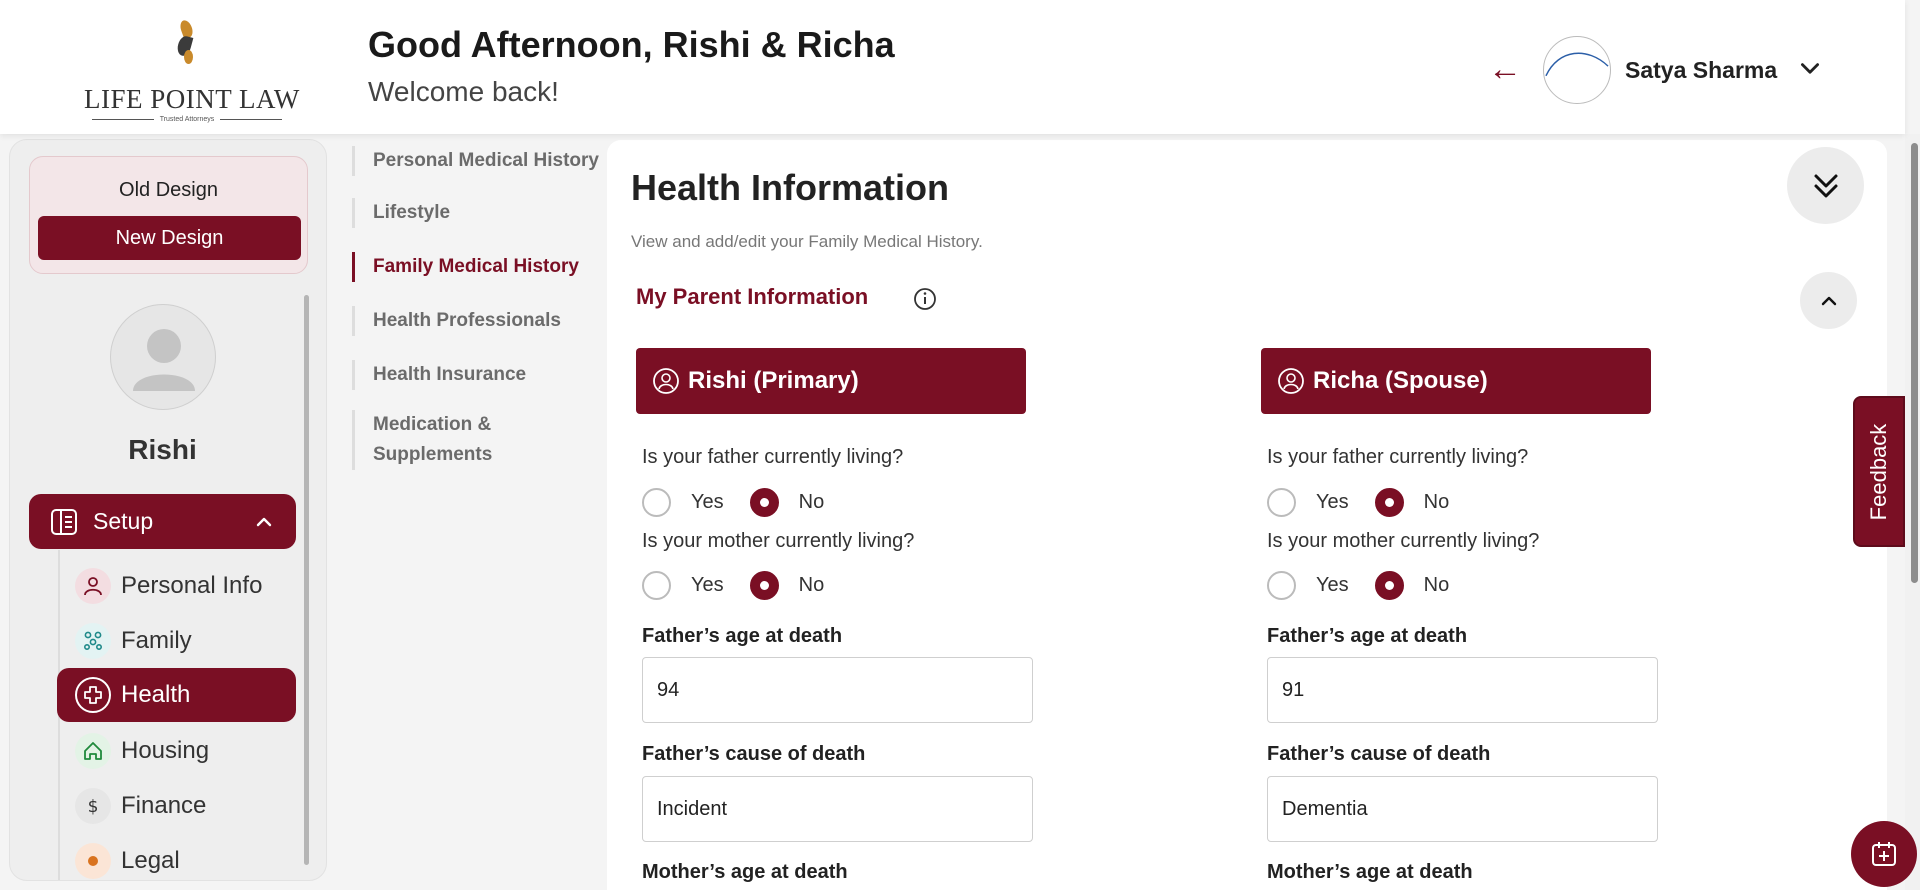 The width and height of the screenshot is (1920, 890). I want to click on primary-column-header: Rishi (Primary), so click(831, 381).